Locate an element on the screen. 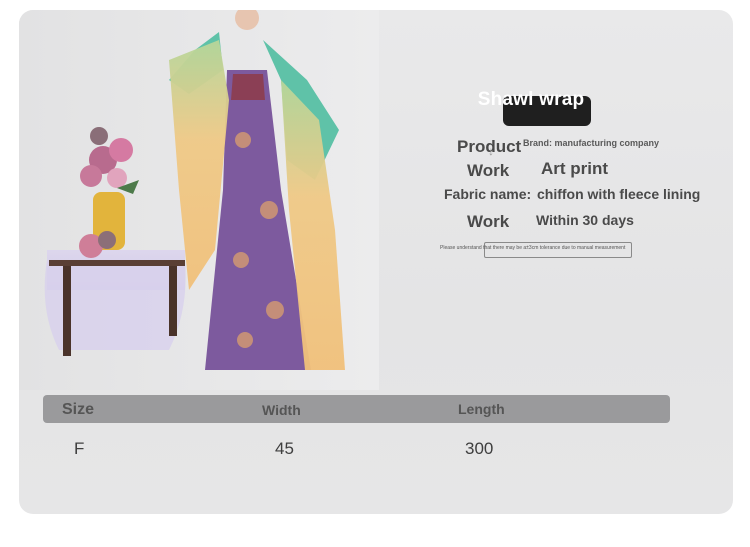 The height and width of the screenshot is (547, 750). spec-value-delivery: Within 30 days is located at coordinates (585, 220).